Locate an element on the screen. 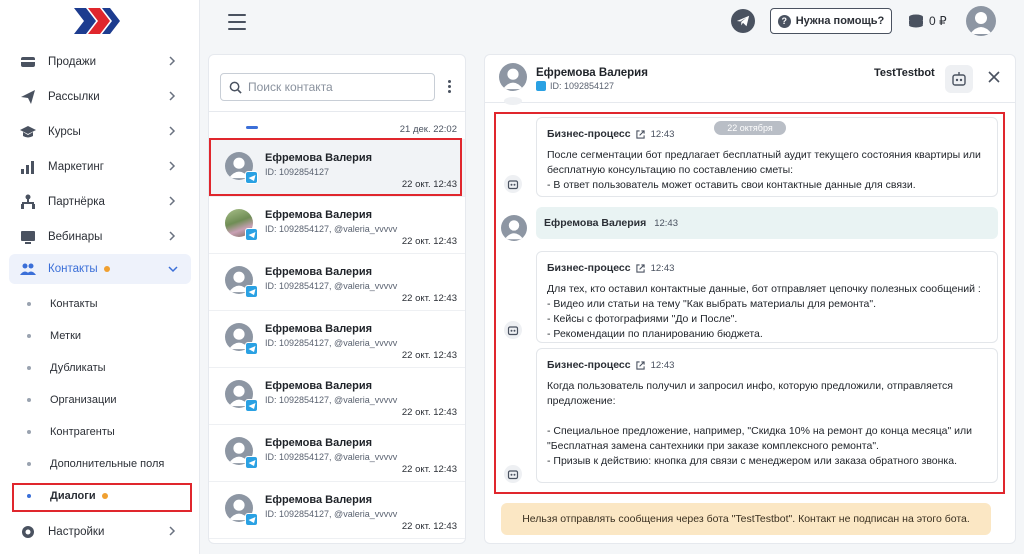 This screenshot has width=1024, height=554. notification-dot is located at coordinates (106, 269).